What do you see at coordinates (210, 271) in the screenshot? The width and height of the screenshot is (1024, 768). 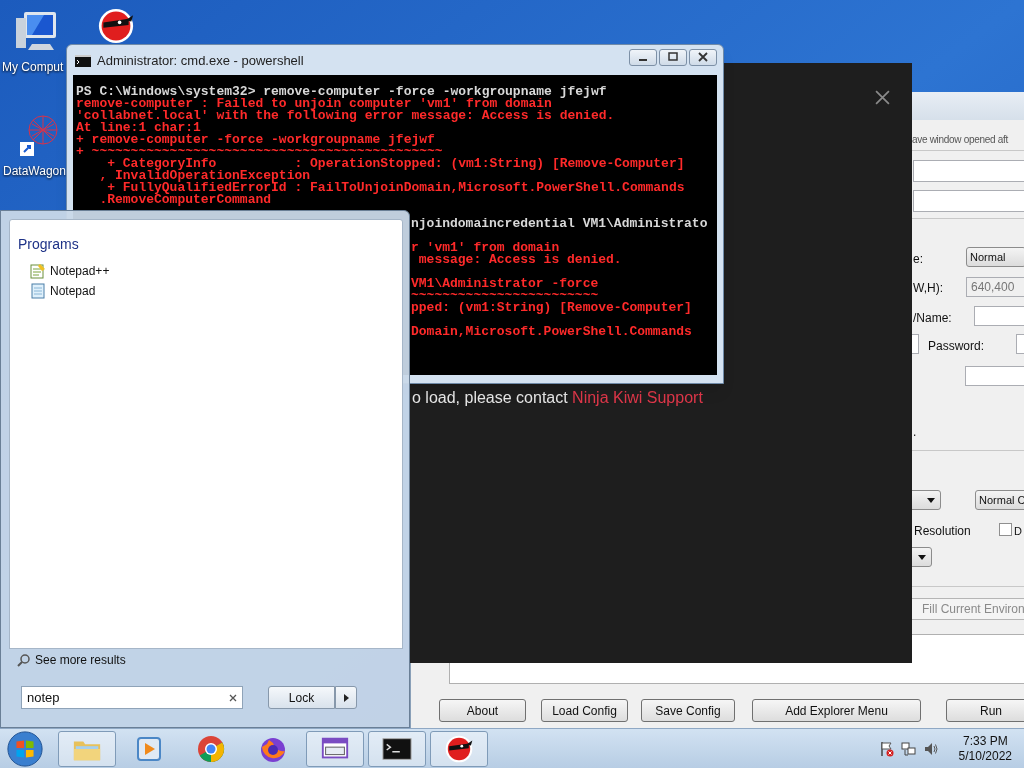 I see `program-item: Notepad++` at bounding box center [210, 271].